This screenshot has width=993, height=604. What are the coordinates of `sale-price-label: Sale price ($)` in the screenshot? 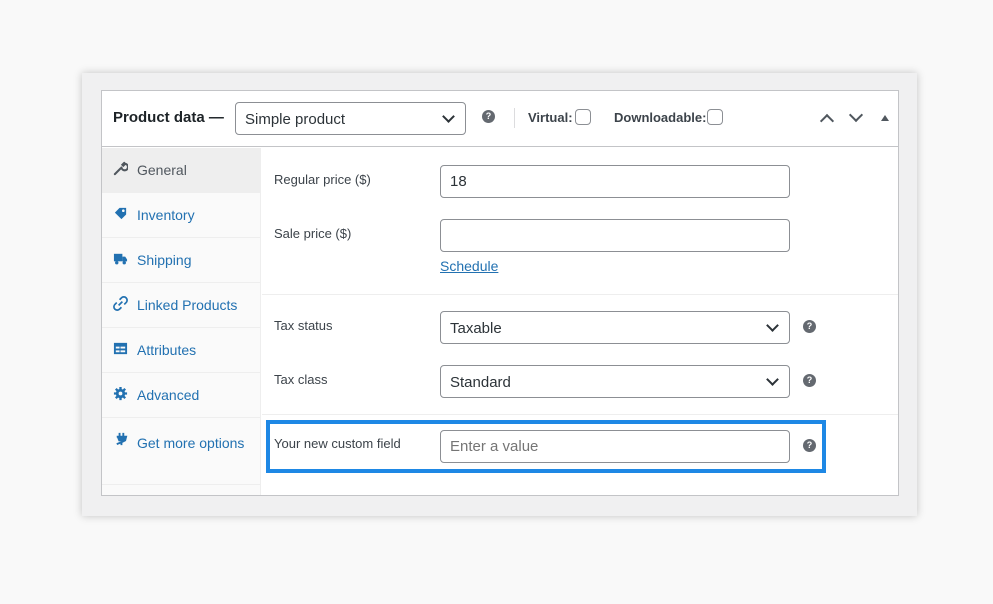 It's located at (313, 233).